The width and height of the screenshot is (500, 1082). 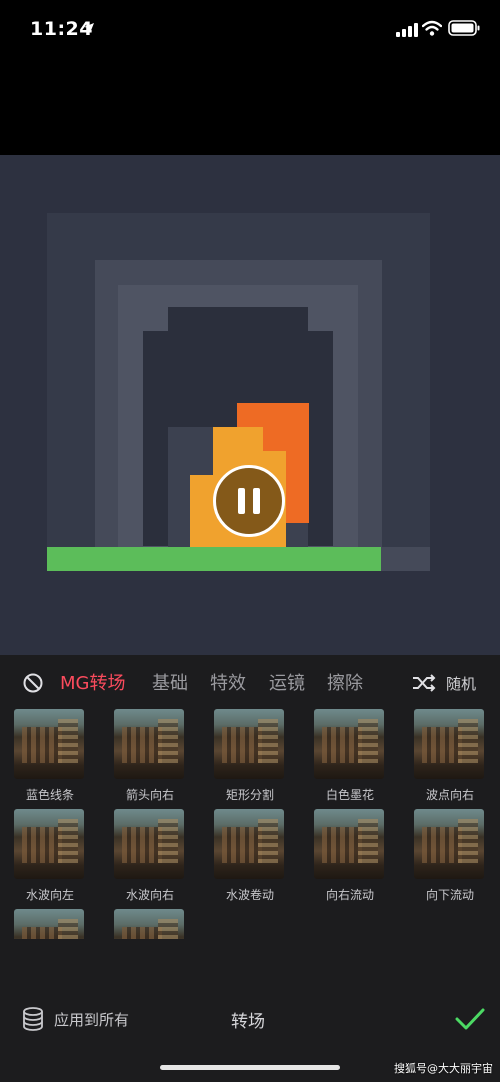 I want to click on transition-label: 白色墨花, so click(x=349, y=795).